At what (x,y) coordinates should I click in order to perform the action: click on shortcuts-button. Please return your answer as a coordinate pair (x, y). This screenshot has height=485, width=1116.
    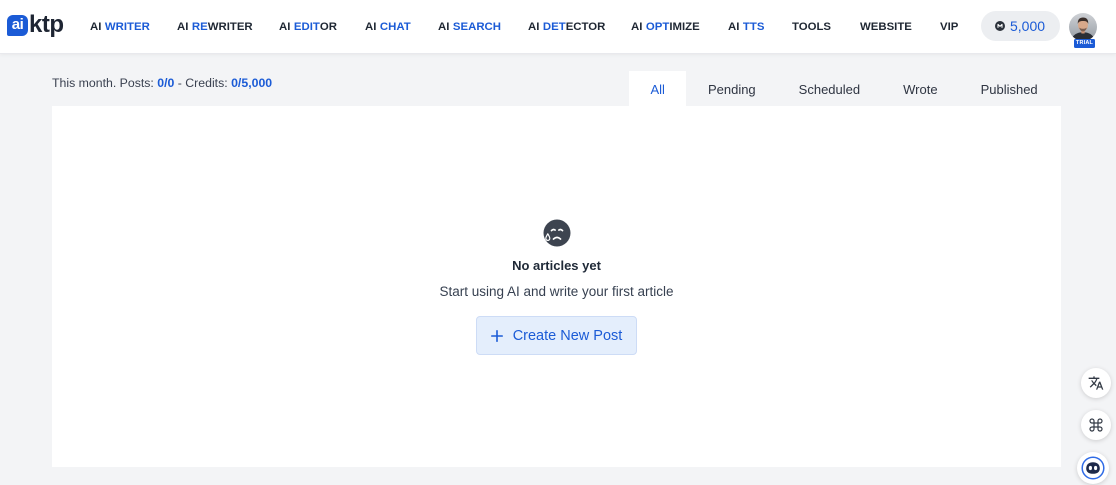
    Looking at the image, I should click on (1096, 425).